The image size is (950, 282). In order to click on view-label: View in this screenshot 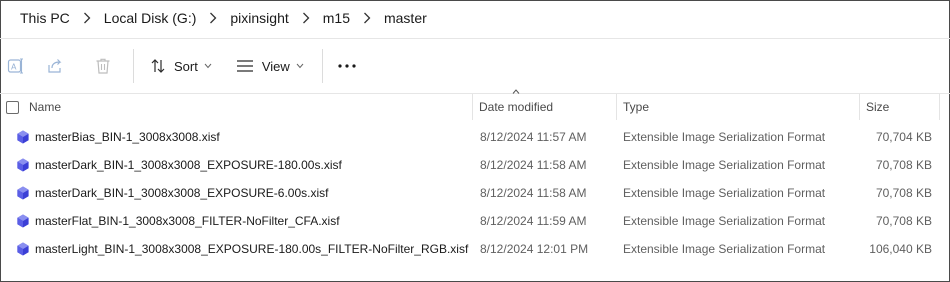, I will do `click(275, 66)`.